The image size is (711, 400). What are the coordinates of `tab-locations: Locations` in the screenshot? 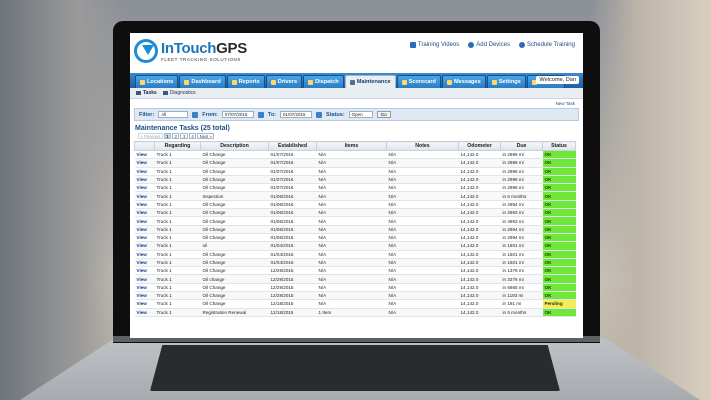 It's located at (157, 81).